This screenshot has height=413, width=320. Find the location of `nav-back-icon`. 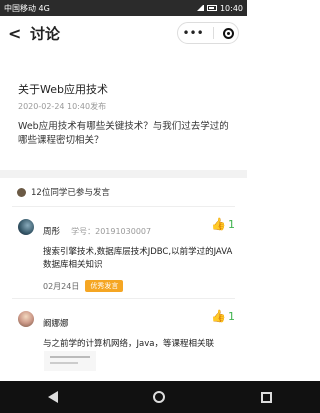

nav-back-icon is located at coordinates (52, 397).